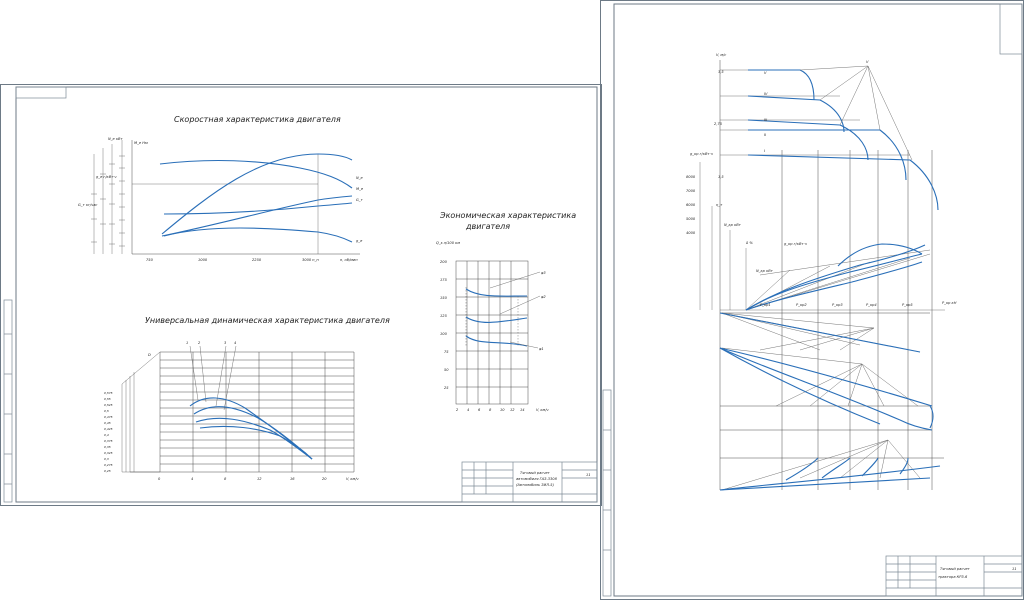 Image resolution: width=1024 pixels, height=604 pixels. I want to click on dynamic-x-label: V, км/ч, so click(352, 479).